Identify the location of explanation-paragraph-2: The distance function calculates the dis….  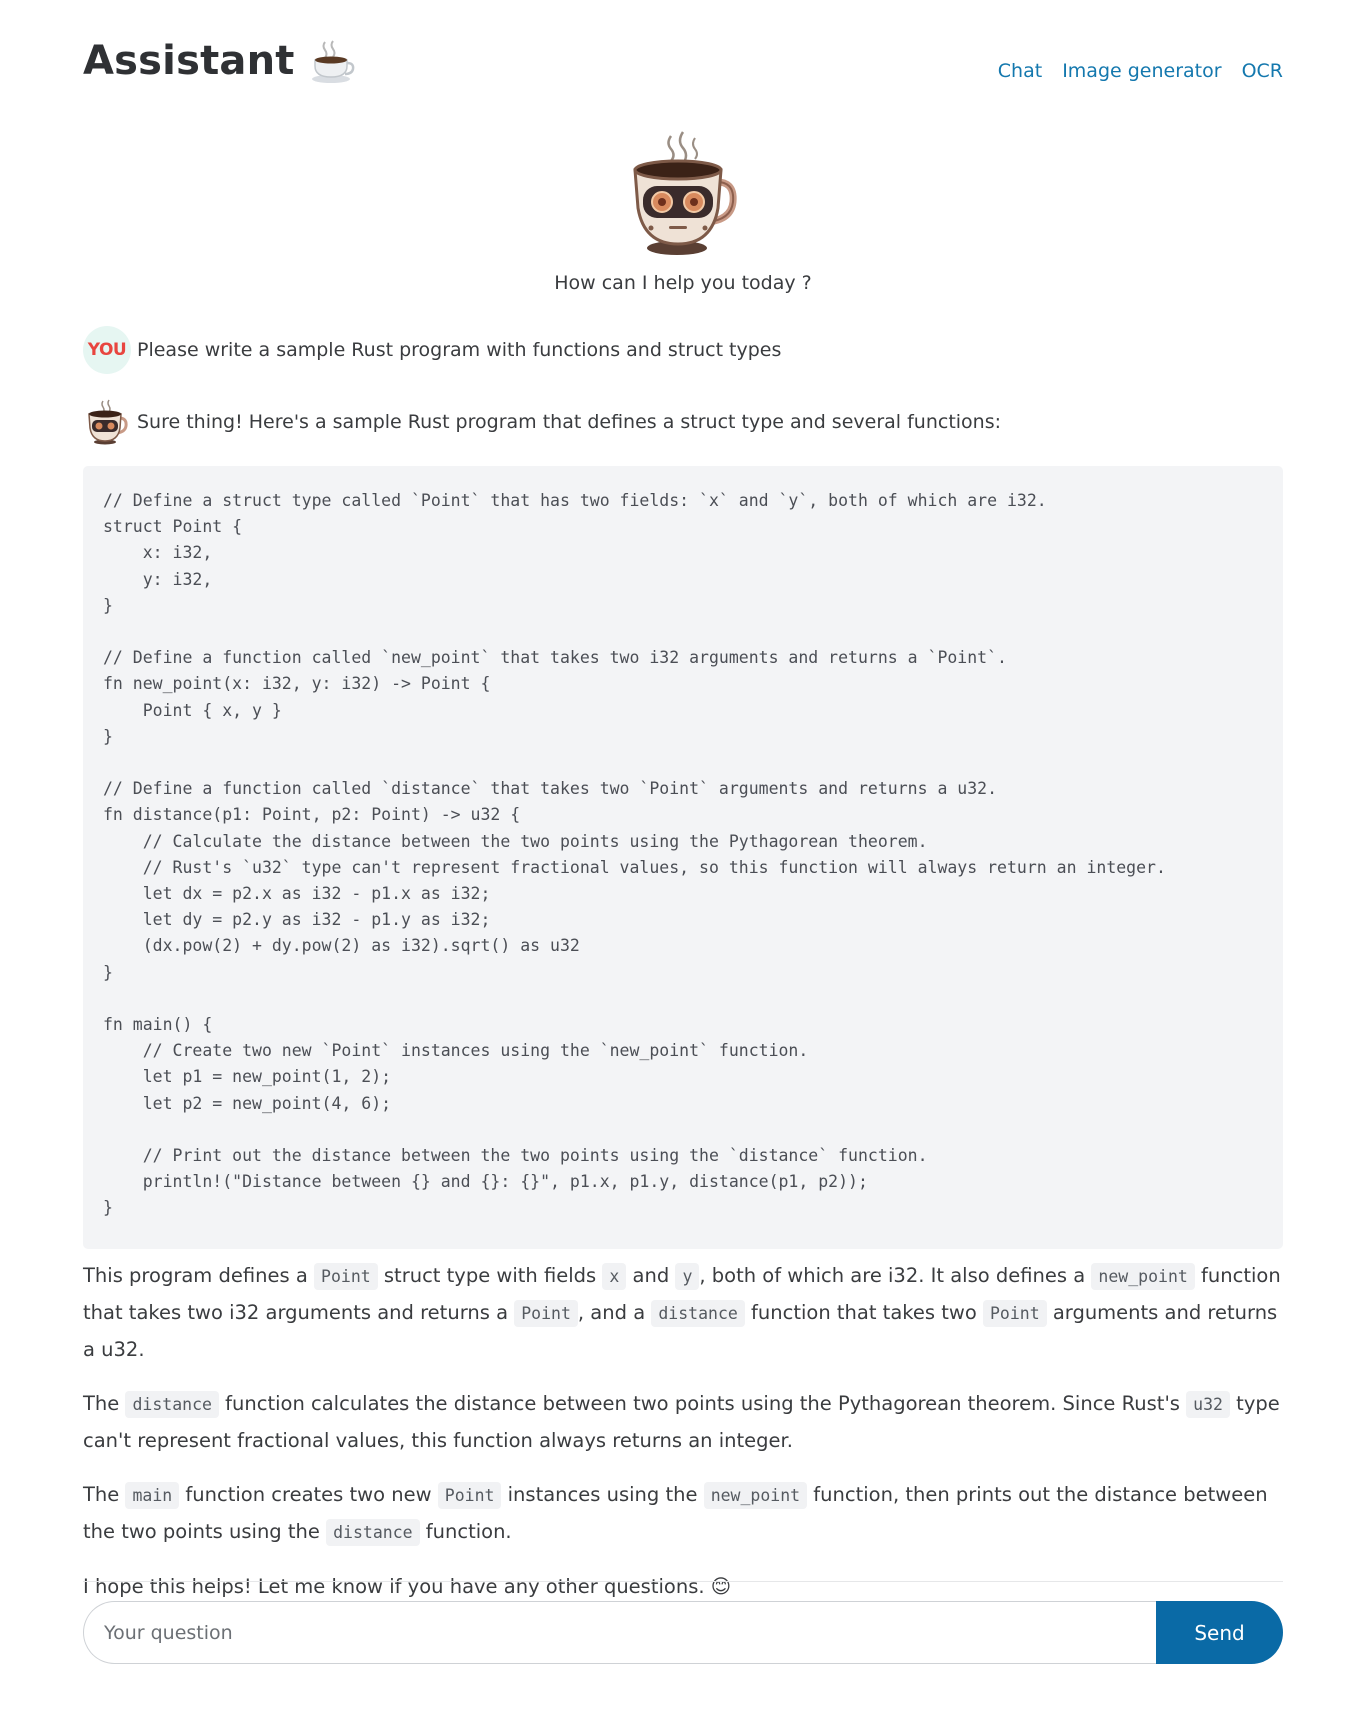
(683, 1422).